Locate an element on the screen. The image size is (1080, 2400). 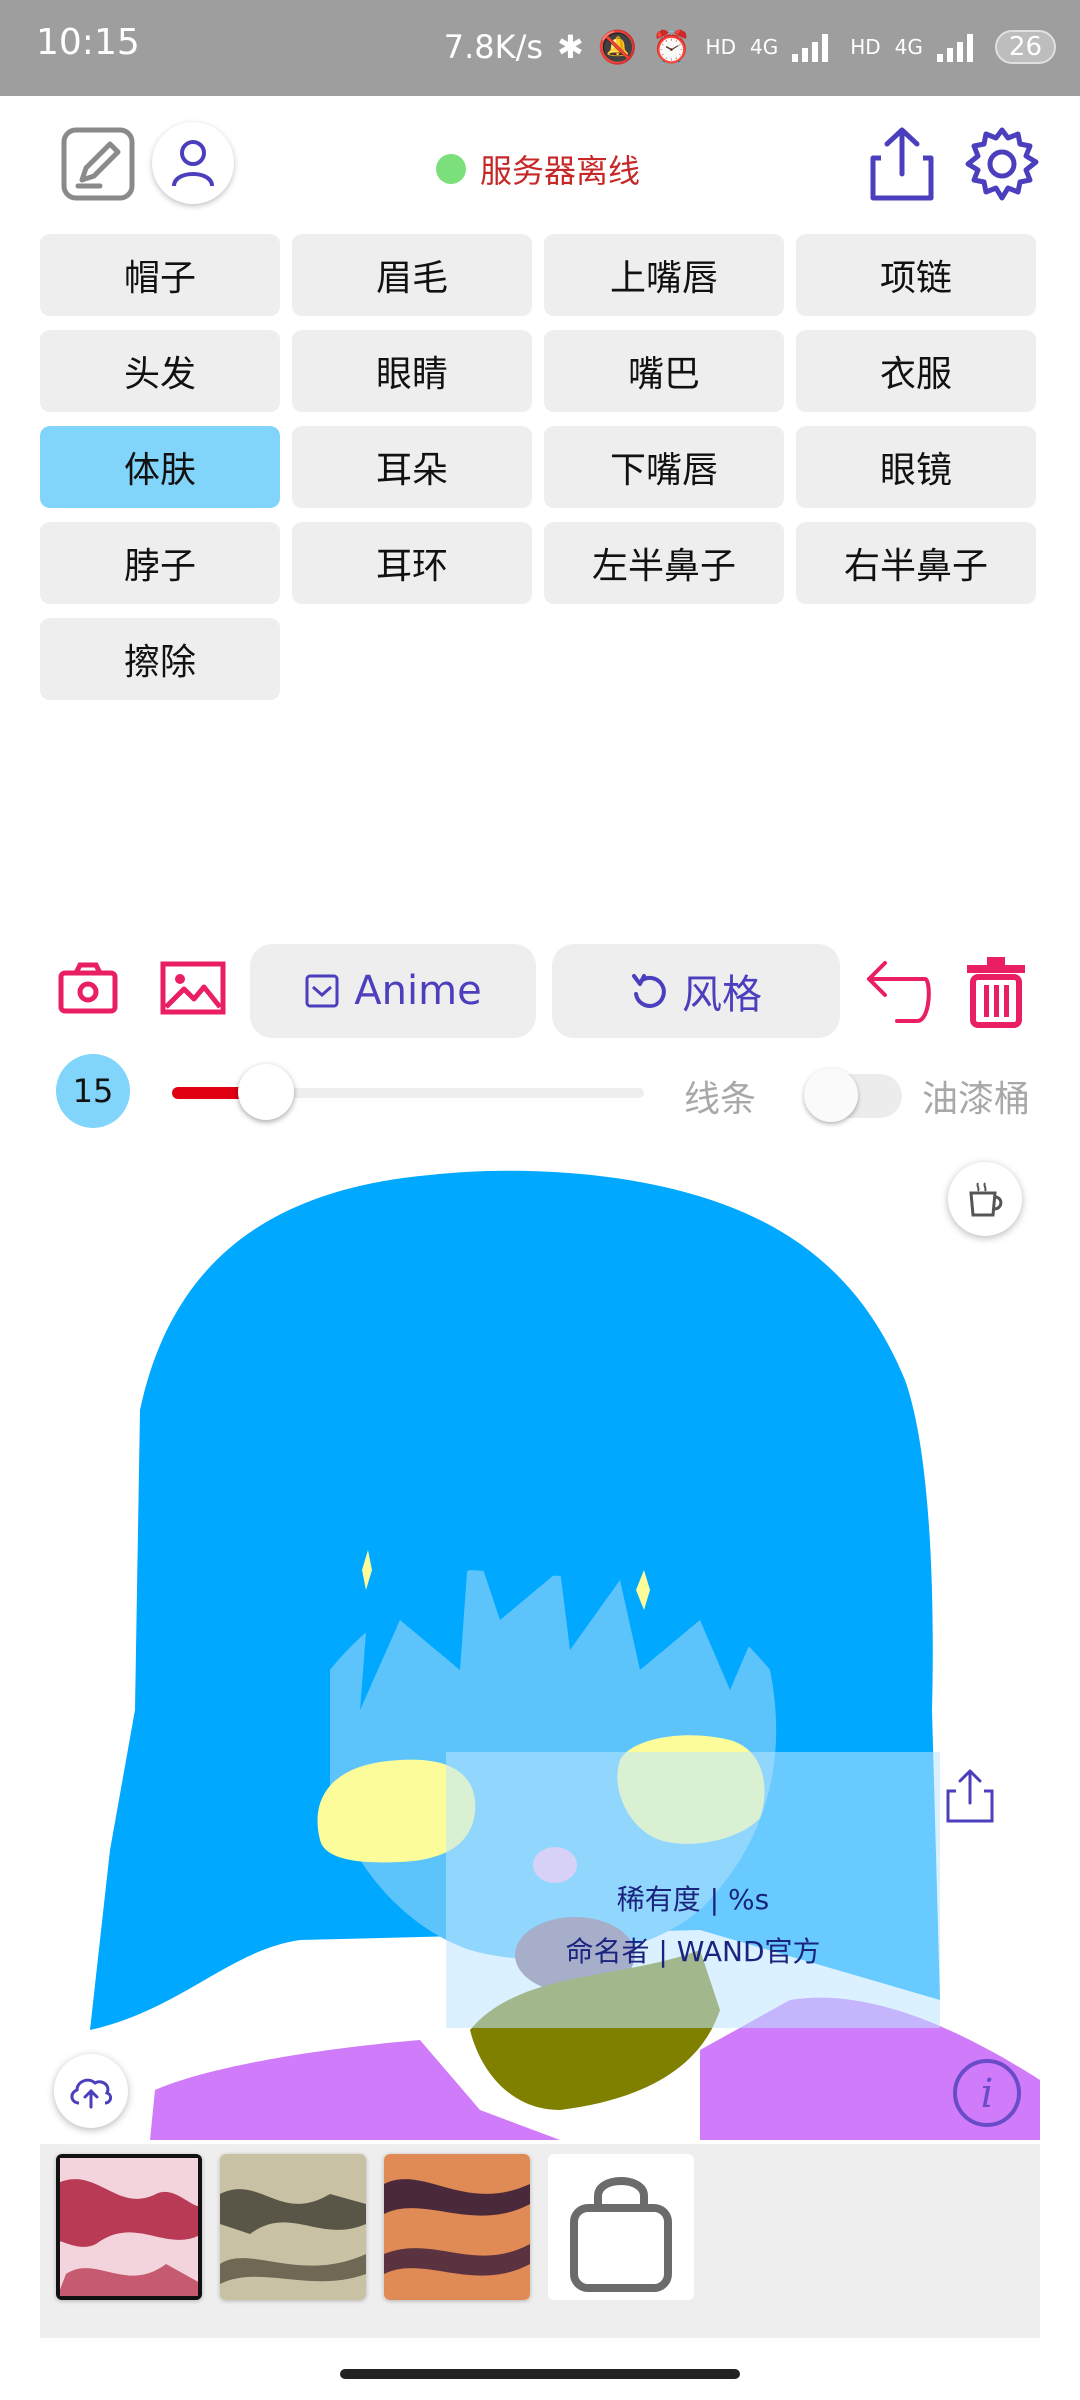
rarity-text: 稀有度 | %s is located at coordinates (693, 1899).